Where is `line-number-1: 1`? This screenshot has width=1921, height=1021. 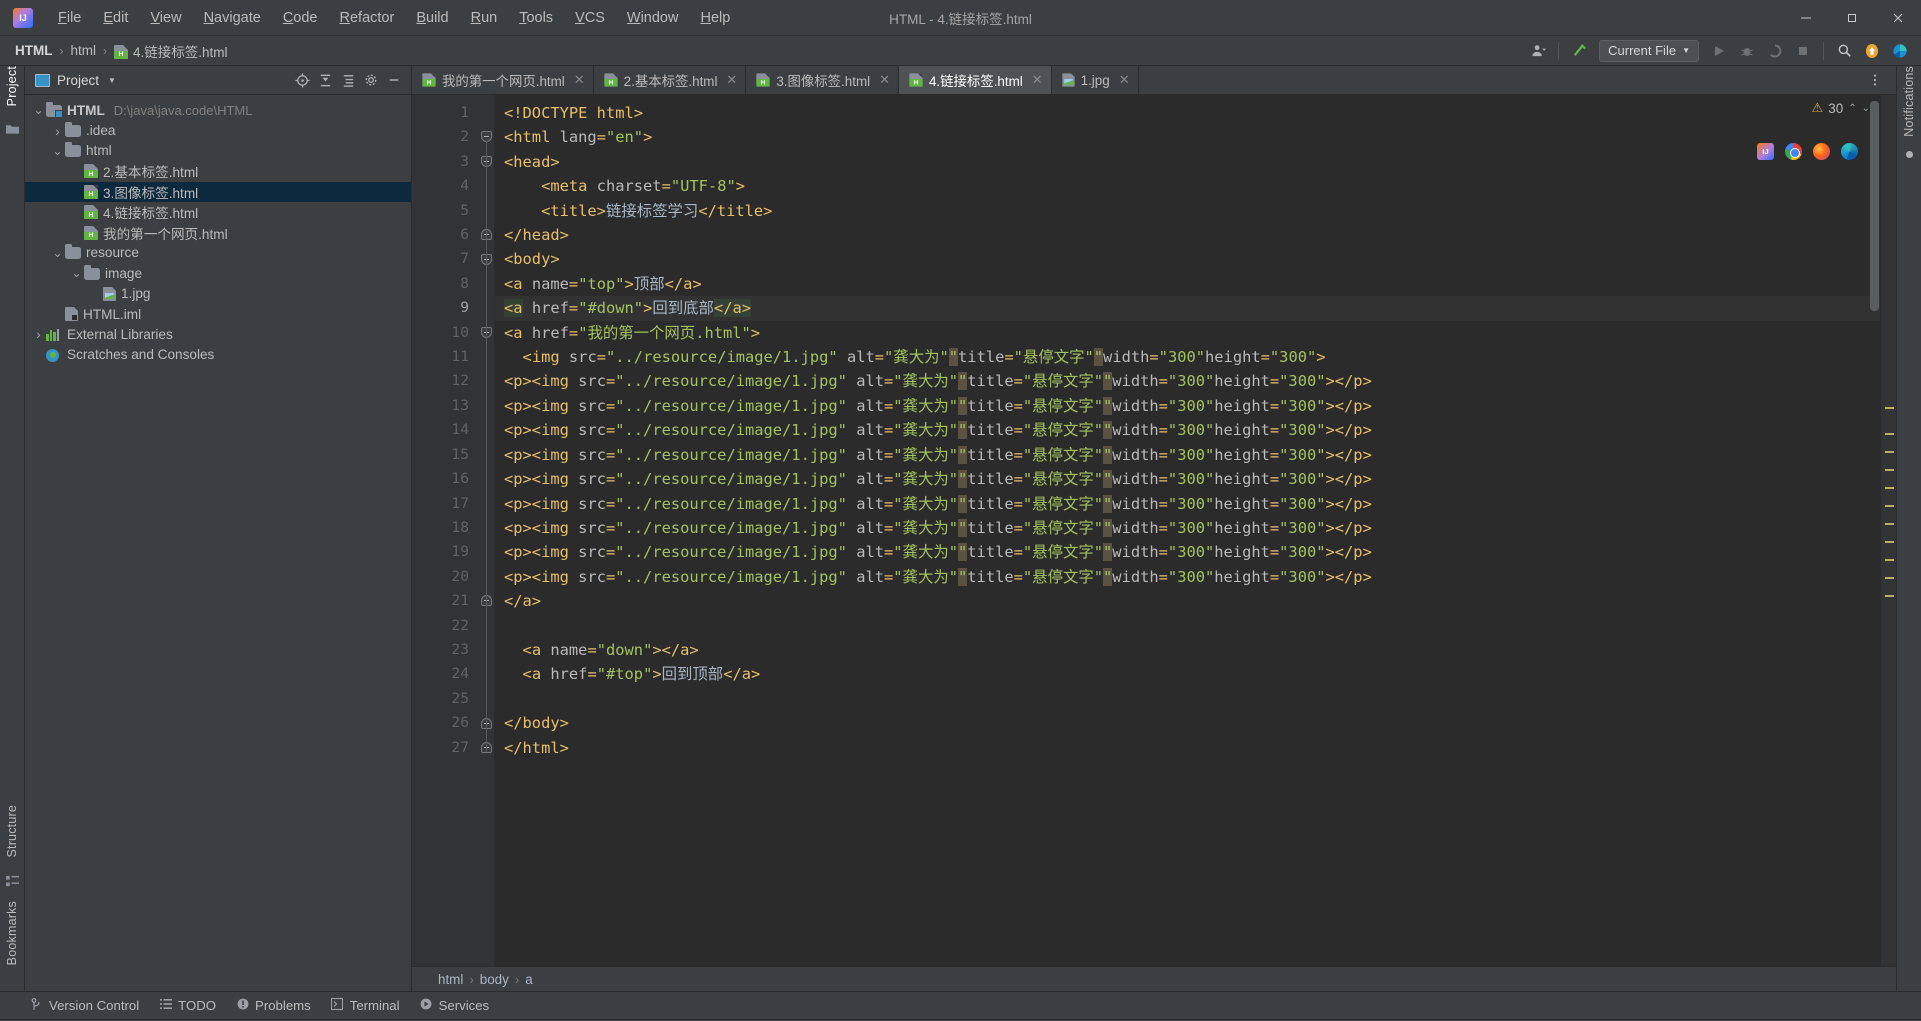 line-number-1: 1 is located at coordinates (445, 113).